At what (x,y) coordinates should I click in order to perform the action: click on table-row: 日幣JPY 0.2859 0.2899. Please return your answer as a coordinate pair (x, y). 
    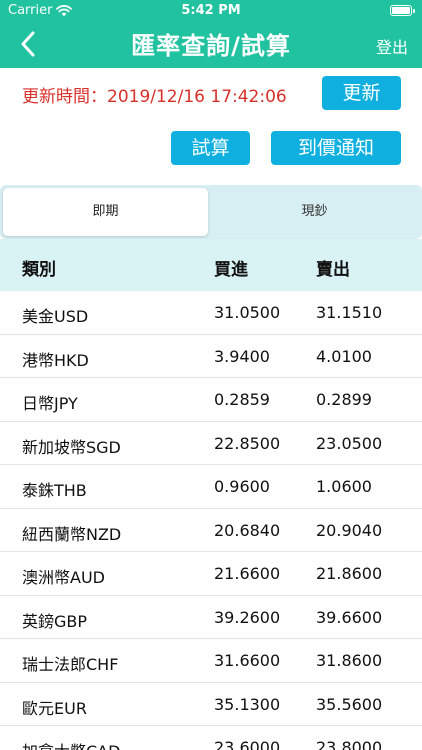
    Looking at the image, I should click on (211, 400).